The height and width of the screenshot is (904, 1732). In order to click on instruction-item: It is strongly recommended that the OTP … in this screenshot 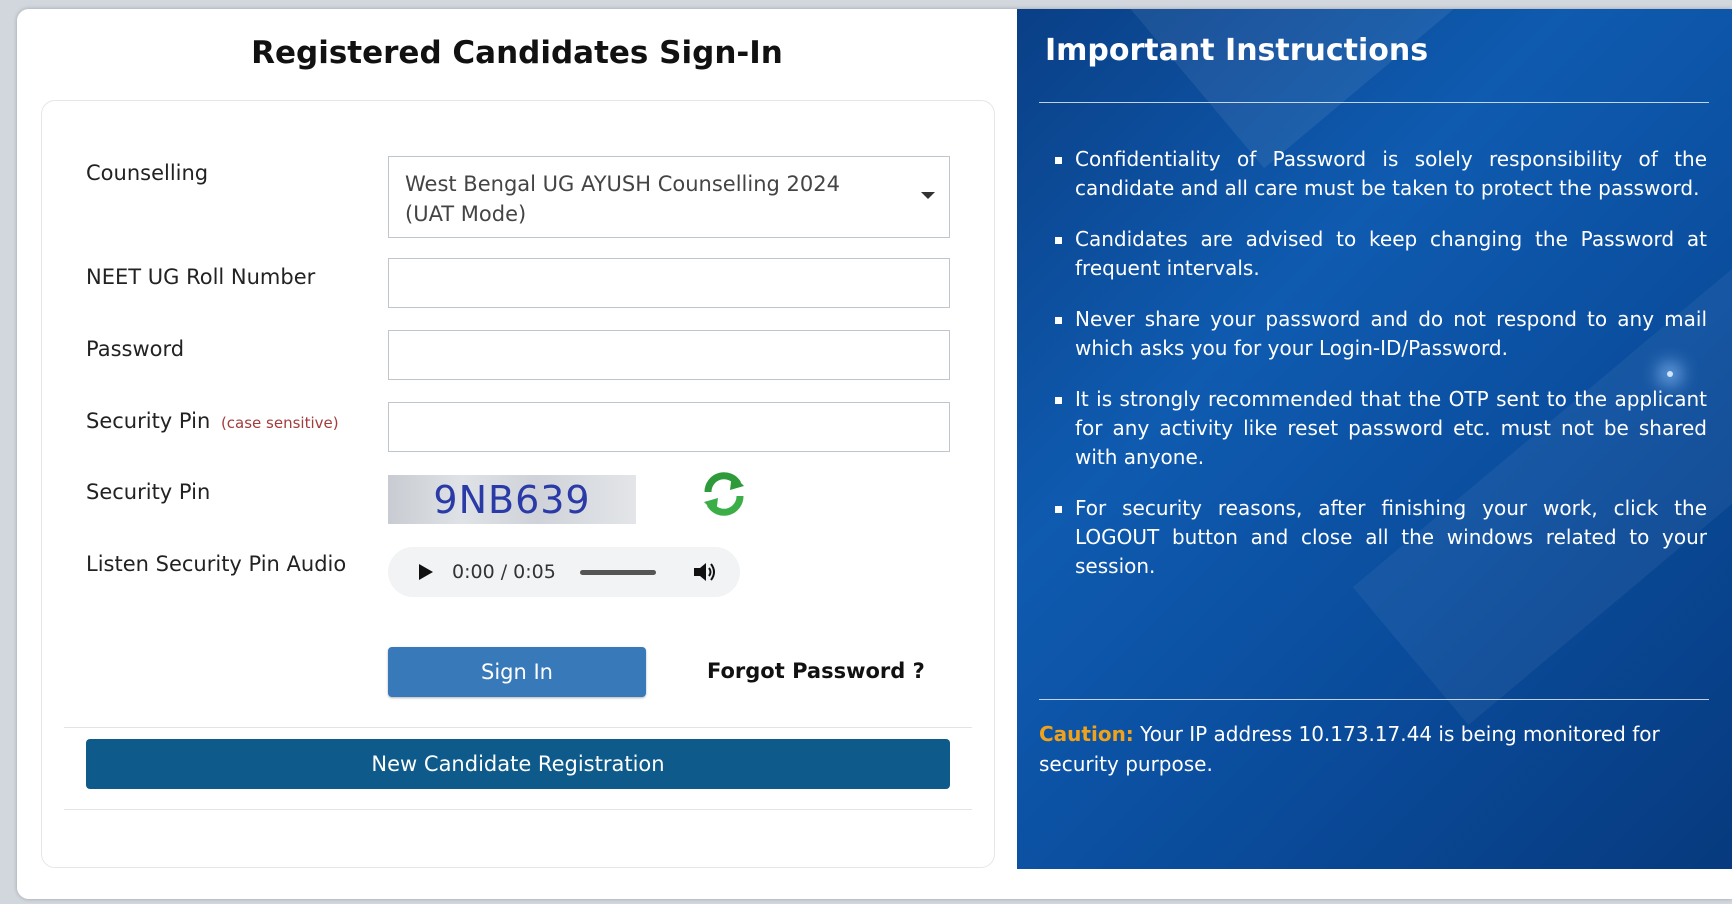, I will do `click(1381, 428)`.